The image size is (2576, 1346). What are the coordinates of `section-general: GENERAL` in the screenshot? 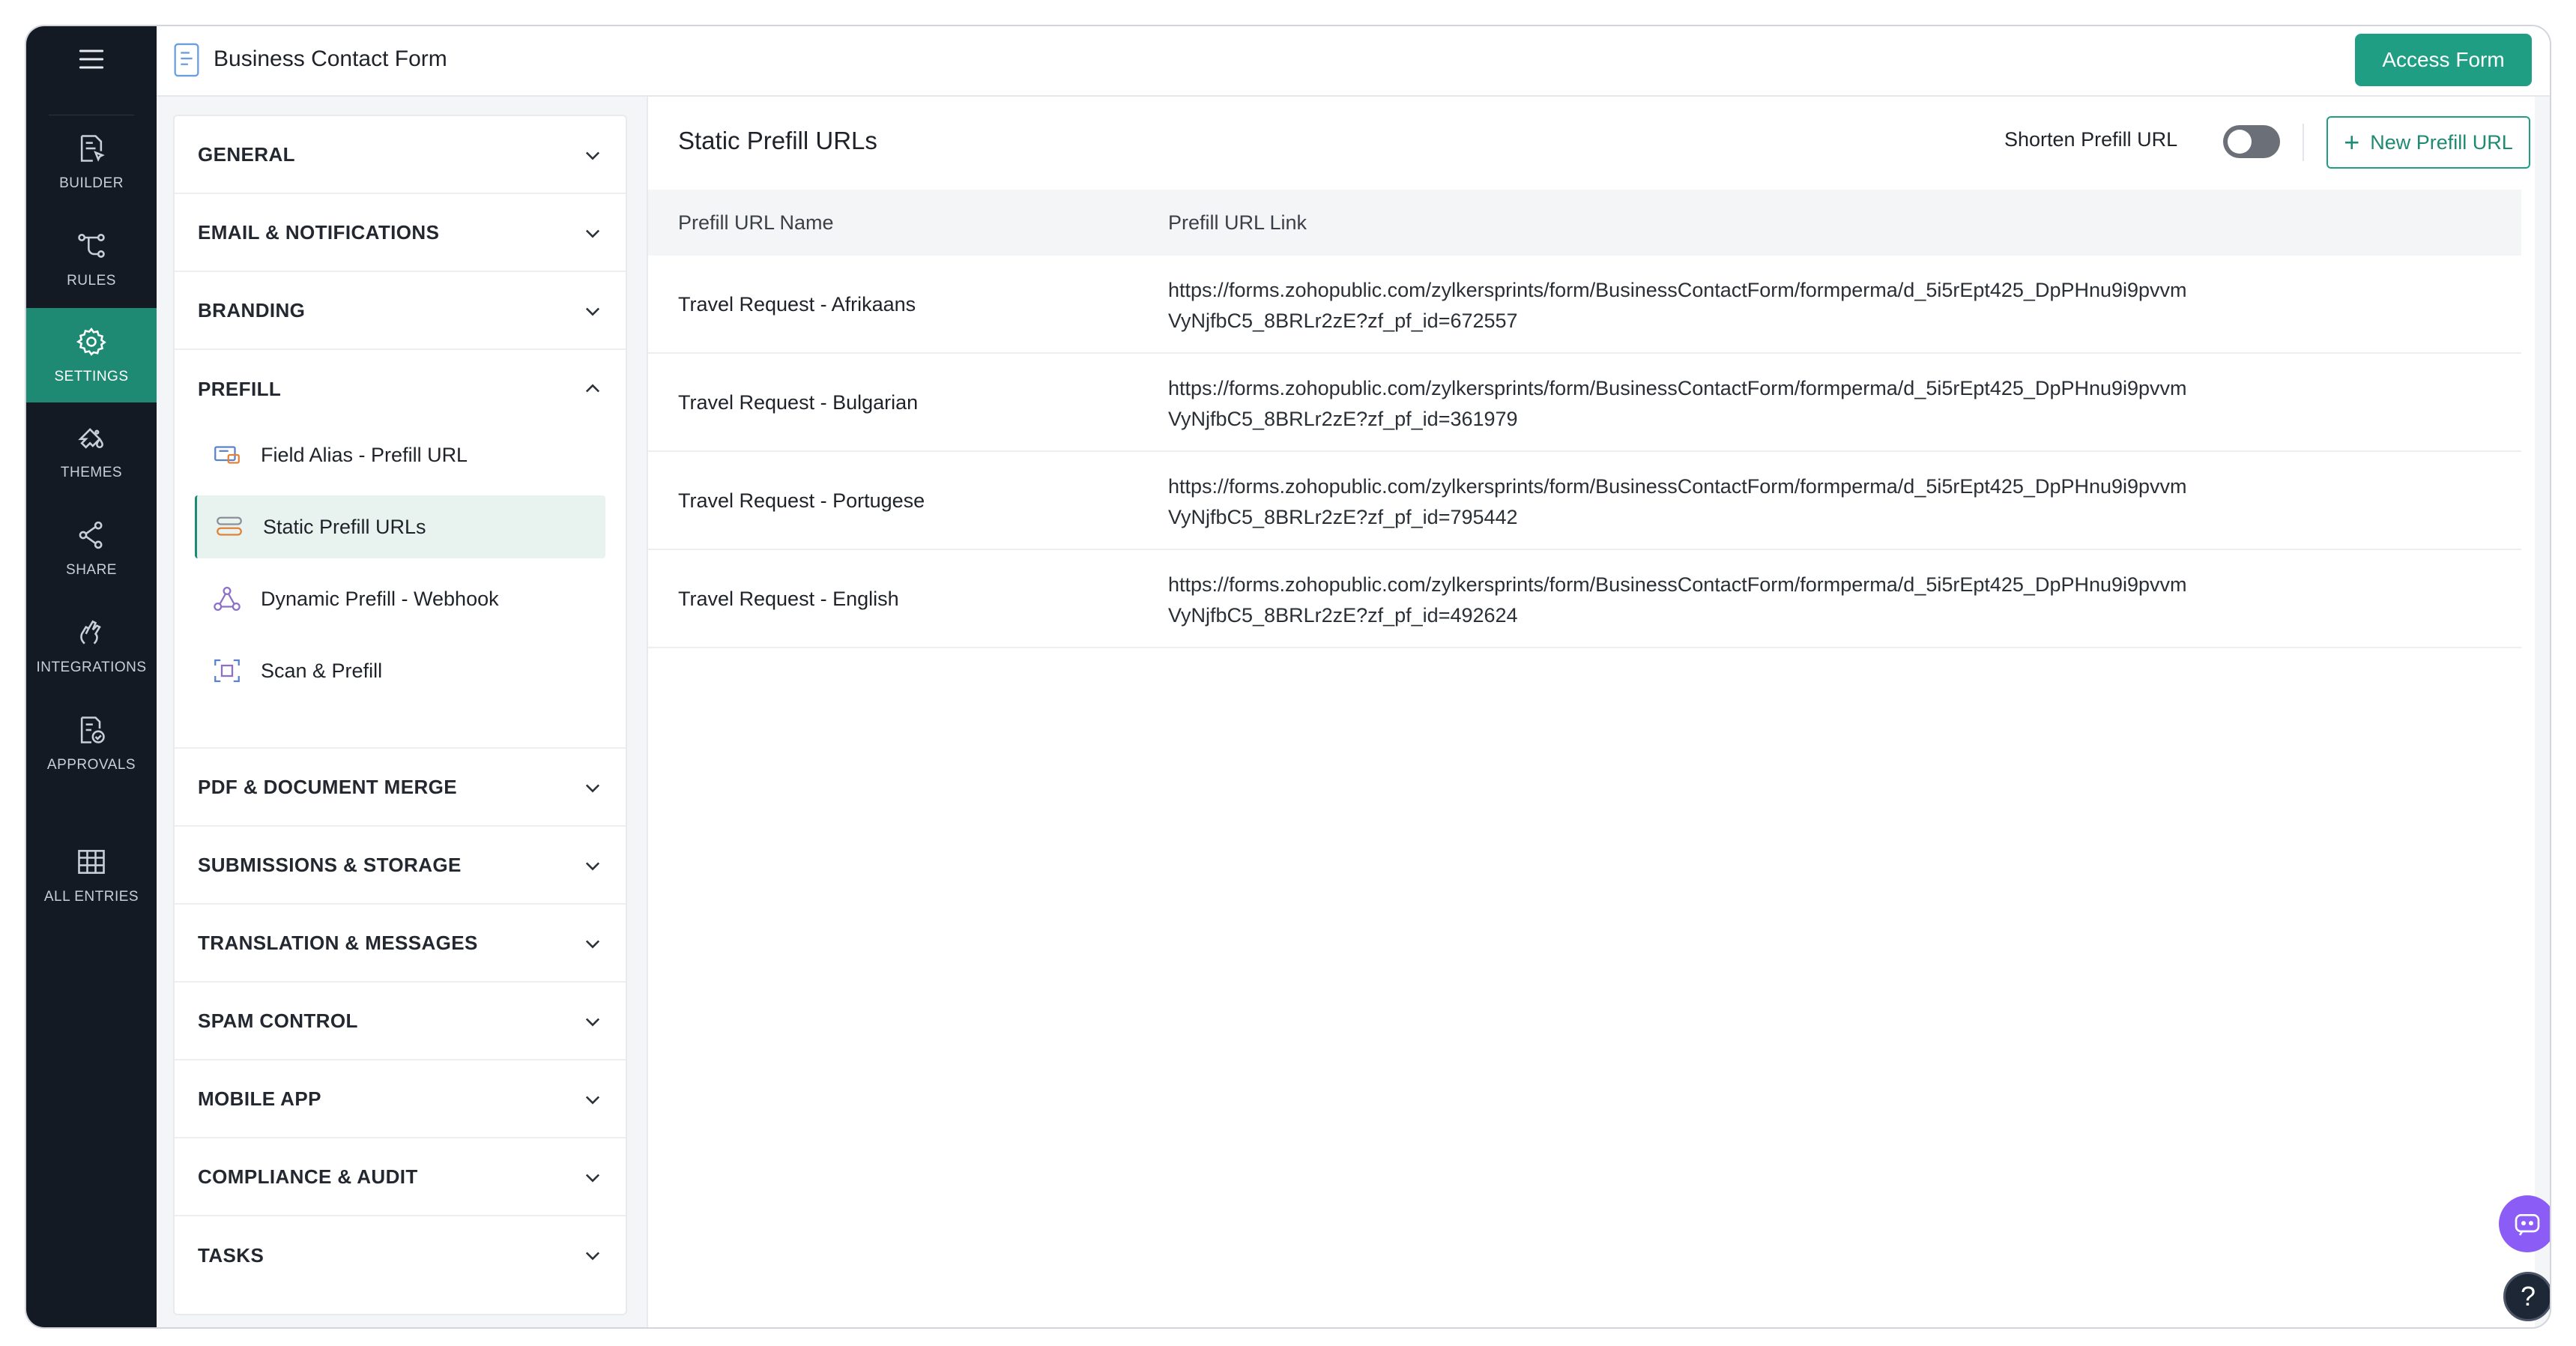 It's located at (400, 155).